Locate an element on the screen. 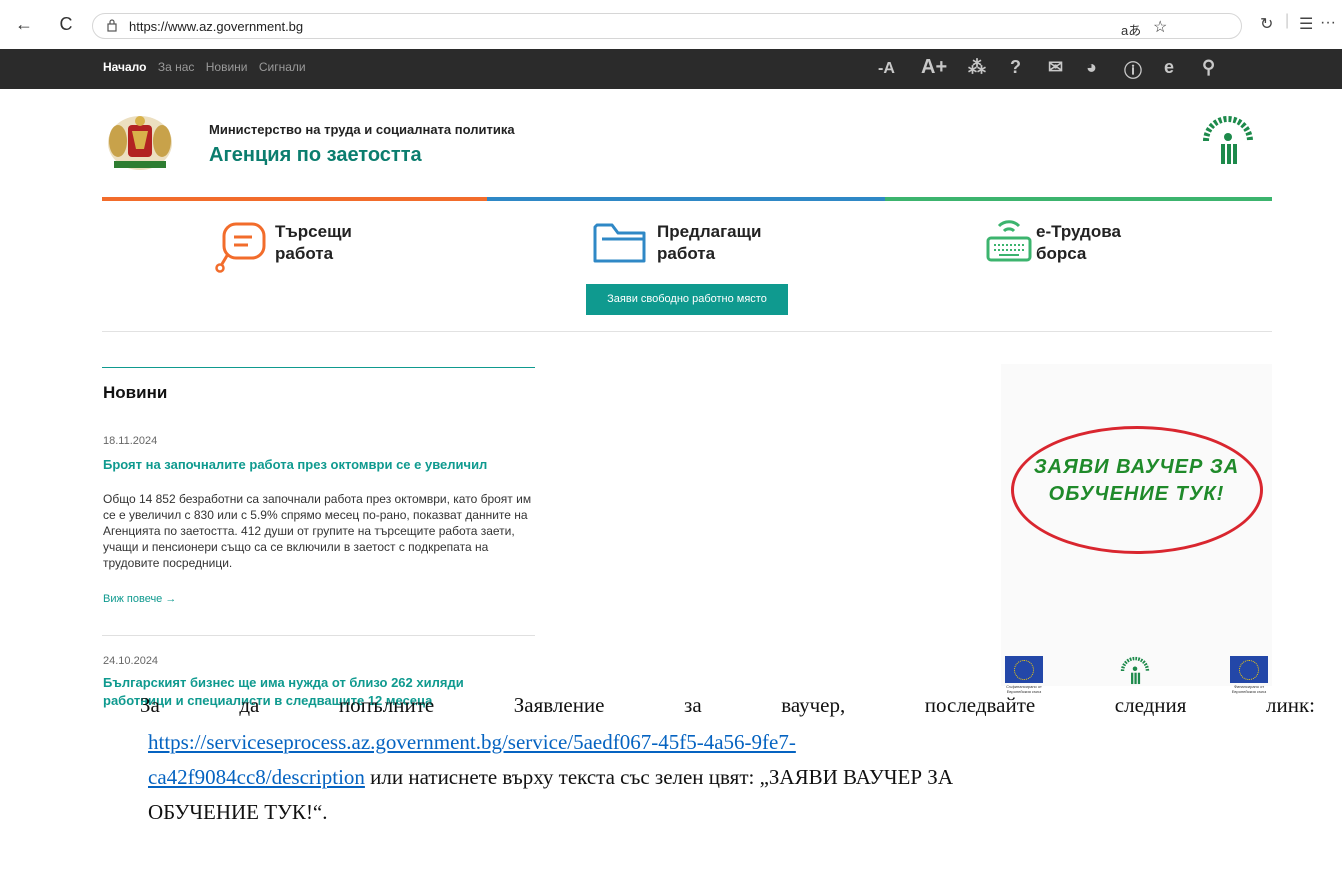  url-text: https://www.az.government.bg is located at coordinates (216, 26).